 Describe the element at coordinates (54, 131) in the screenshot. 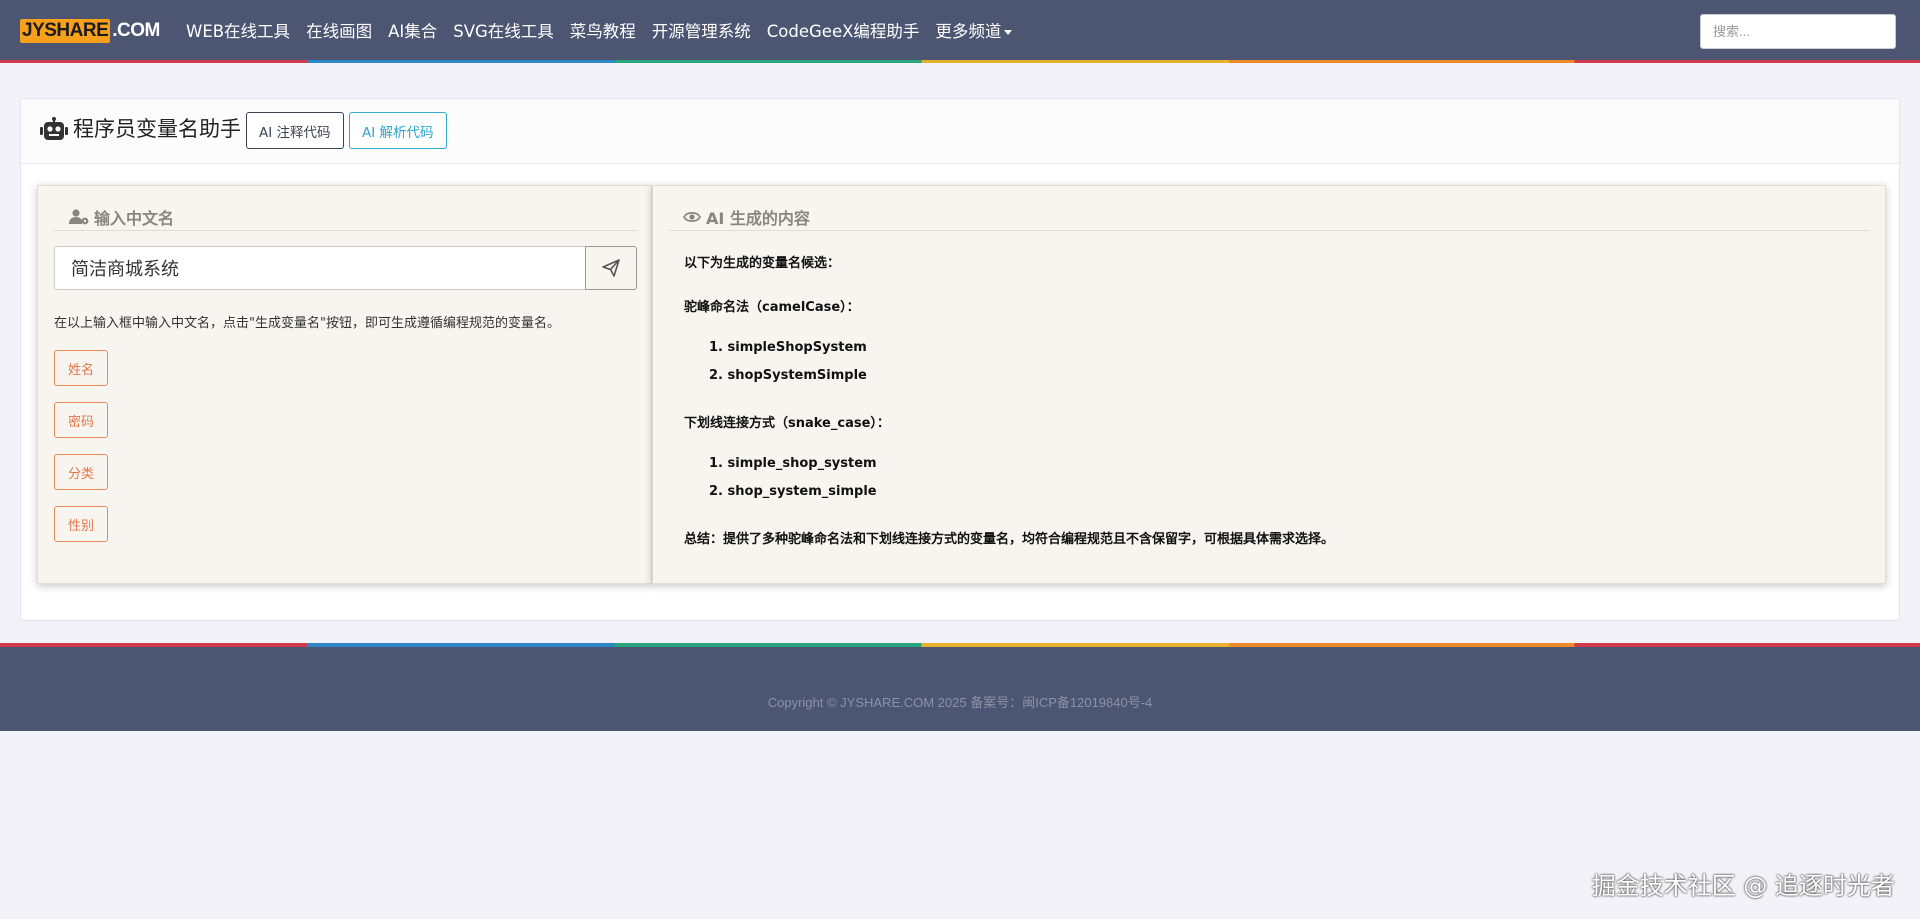

I see `robot-icon` at that location.